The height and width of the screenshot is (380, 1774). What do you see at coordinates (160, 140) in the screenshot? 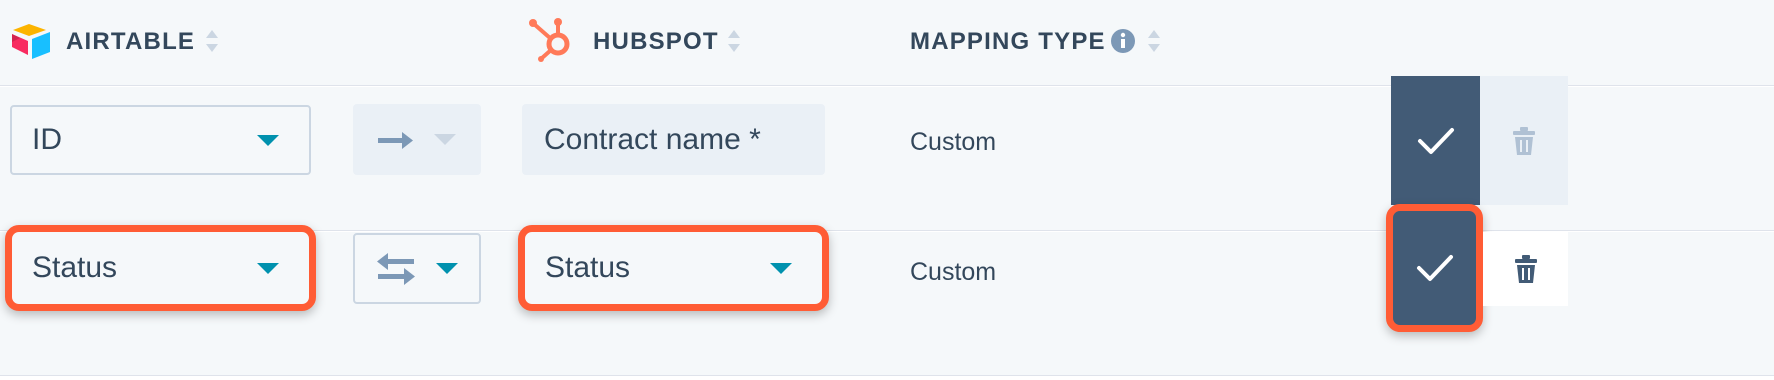
I see `airtable-field-select: ID` at bounding box center [160, 140].